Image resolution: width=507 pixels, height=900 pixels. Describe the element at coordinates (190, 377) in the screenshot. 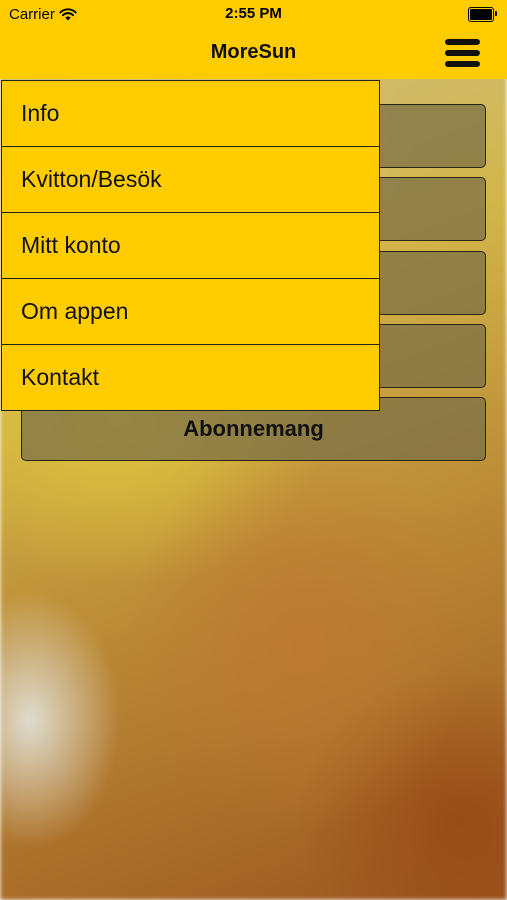

I see `menu-item-kontakt: Kontakt` at that location.